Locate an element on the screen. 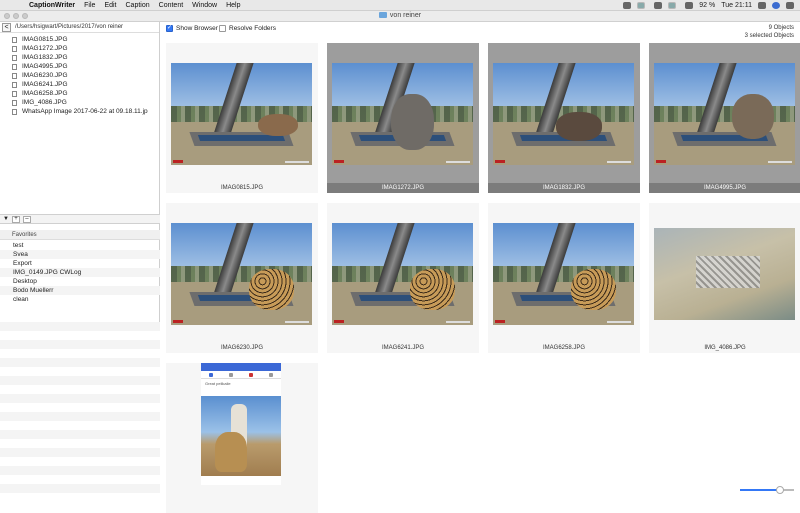 This screenshot has width=800, height=513. search-icon is located at coordinates (762, 5).